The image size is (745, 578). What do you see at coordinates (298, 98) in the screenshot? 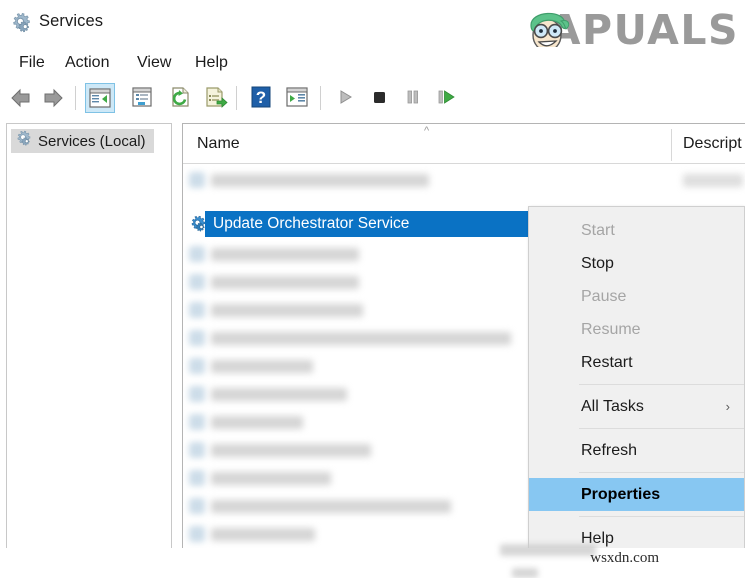
I see `show-action-pane-icon` at bounding box center [298, 98].